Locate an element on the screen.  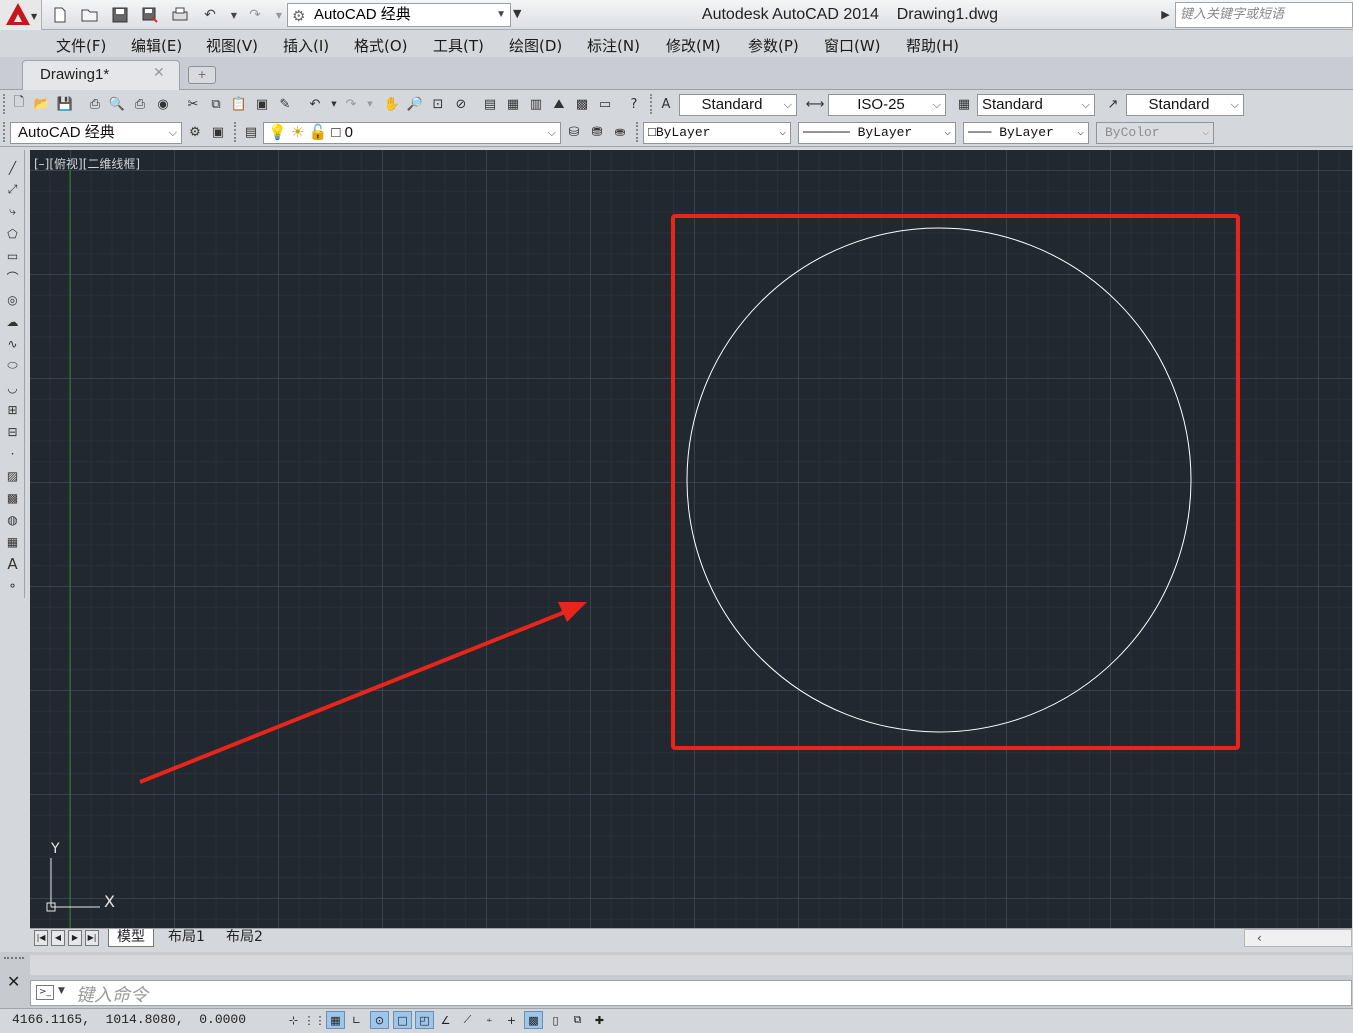
point-icon: · is located at coordinates (12, 453).